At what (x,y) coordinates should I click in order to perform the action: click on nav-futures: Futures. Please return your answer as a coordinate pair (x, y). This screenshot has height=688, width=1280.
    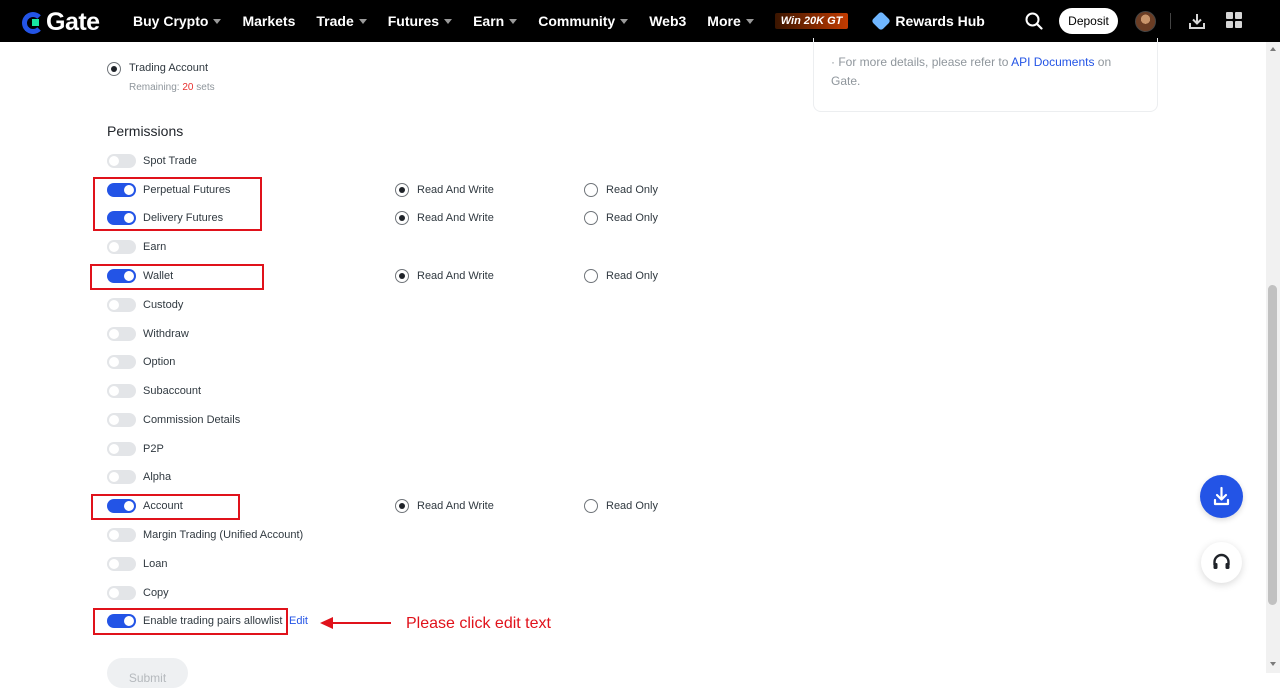
    Looking at the image, I should click on (420, 21).